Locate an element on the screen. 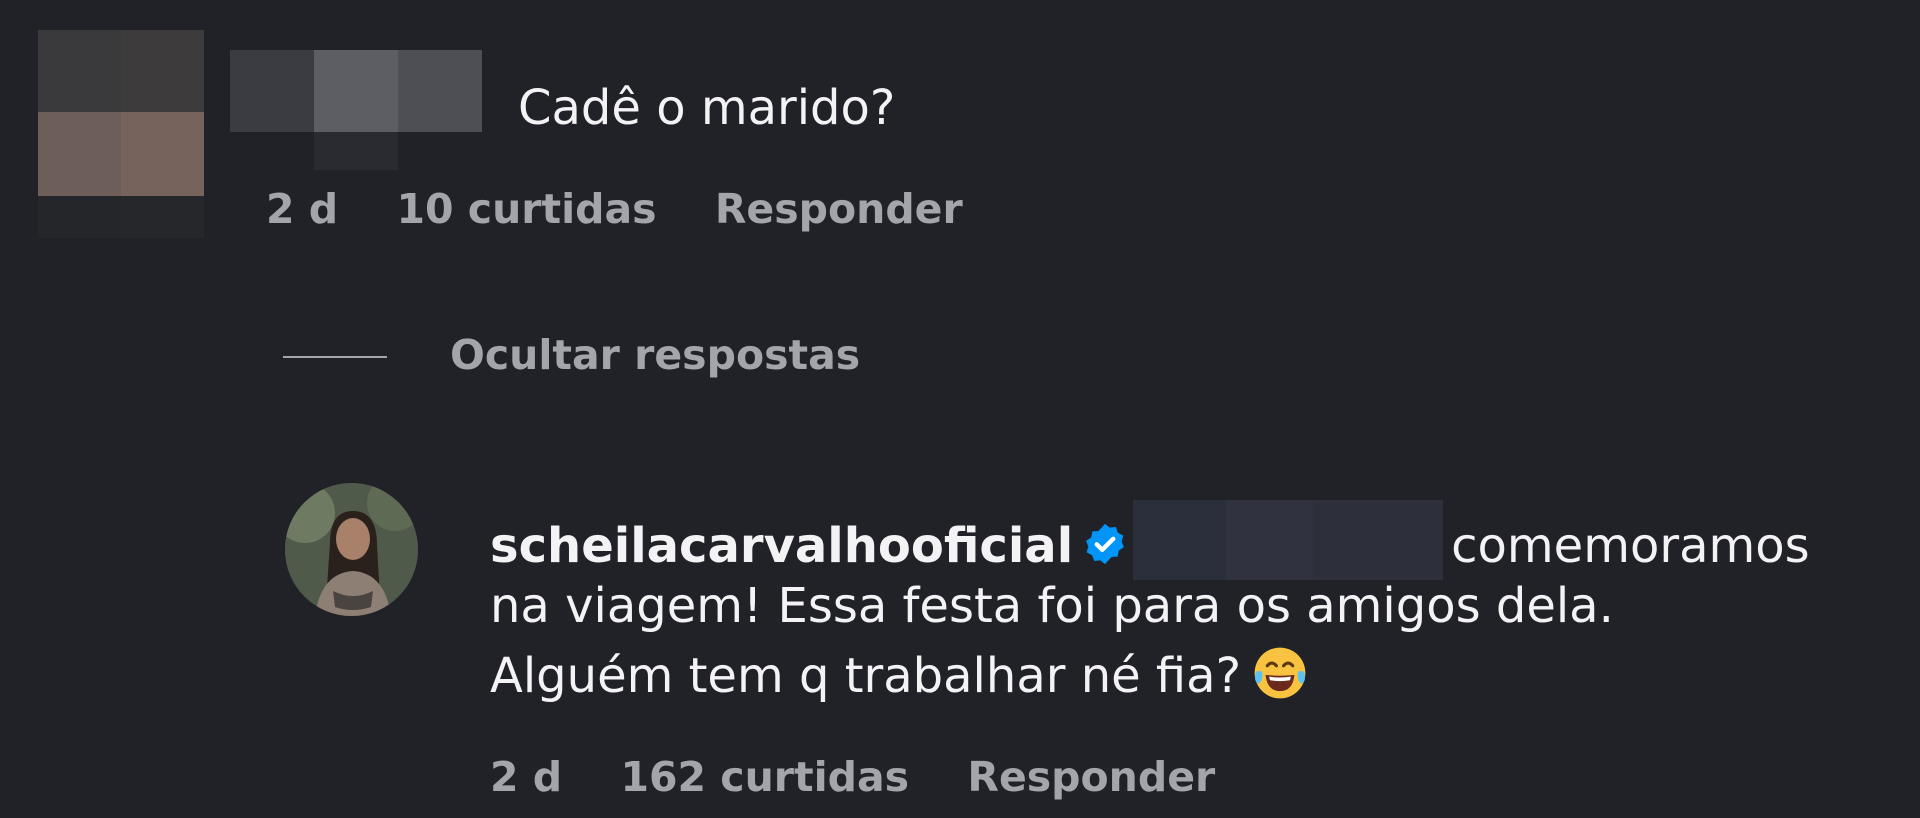 Image resolution: width=1920 pixels, height=818 pixels. comment-time: 2 d is located at coordinates (302, 209).